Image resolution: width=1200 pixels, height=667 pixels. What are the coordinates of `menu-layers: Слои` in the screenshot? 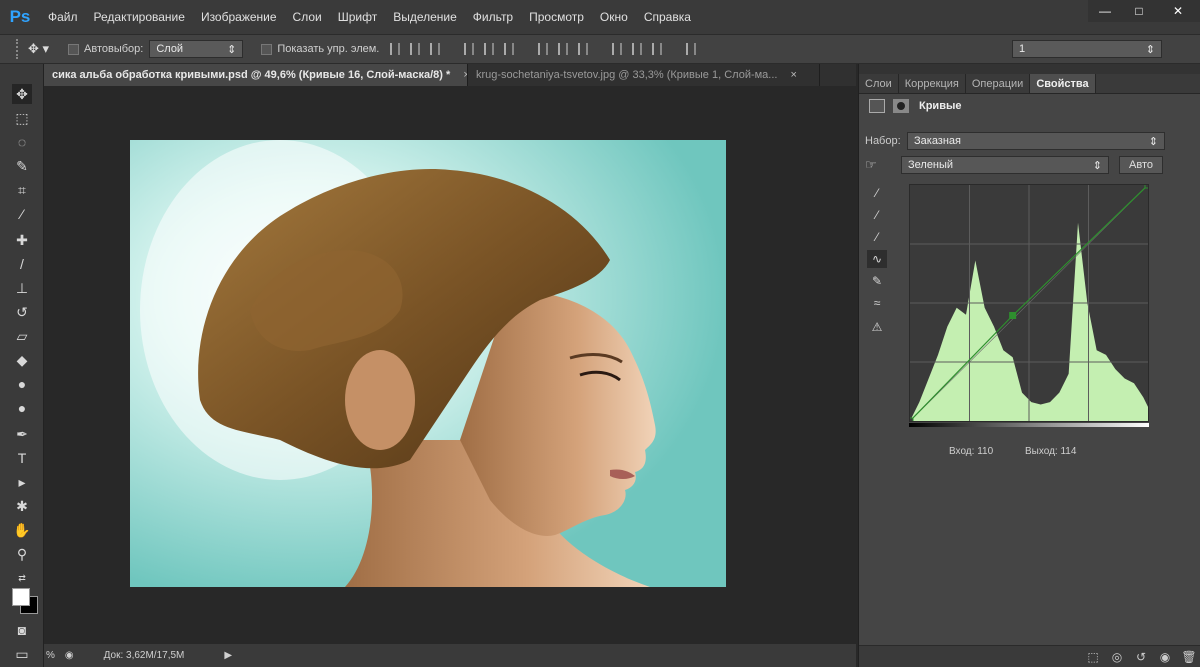 It's located at (307, 17).